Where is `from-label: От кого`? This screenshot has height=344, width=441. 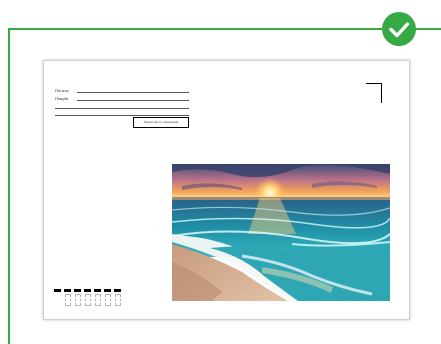 from-label: От кого is located at coordinates (62, 90).